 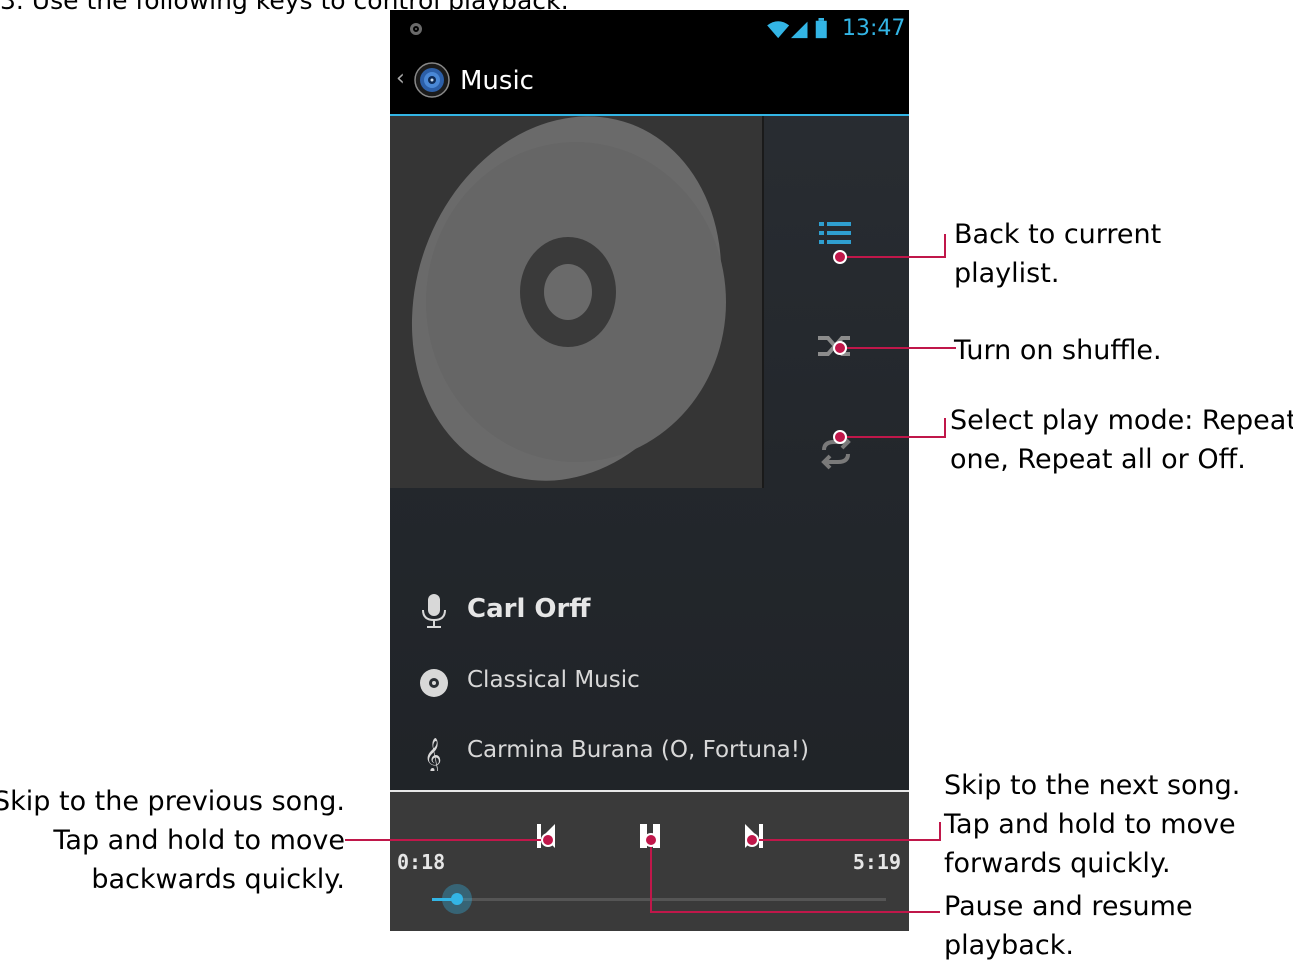 I want to click on callout-shuffle: Turn on shuffle., so click(x=1058, y=350).